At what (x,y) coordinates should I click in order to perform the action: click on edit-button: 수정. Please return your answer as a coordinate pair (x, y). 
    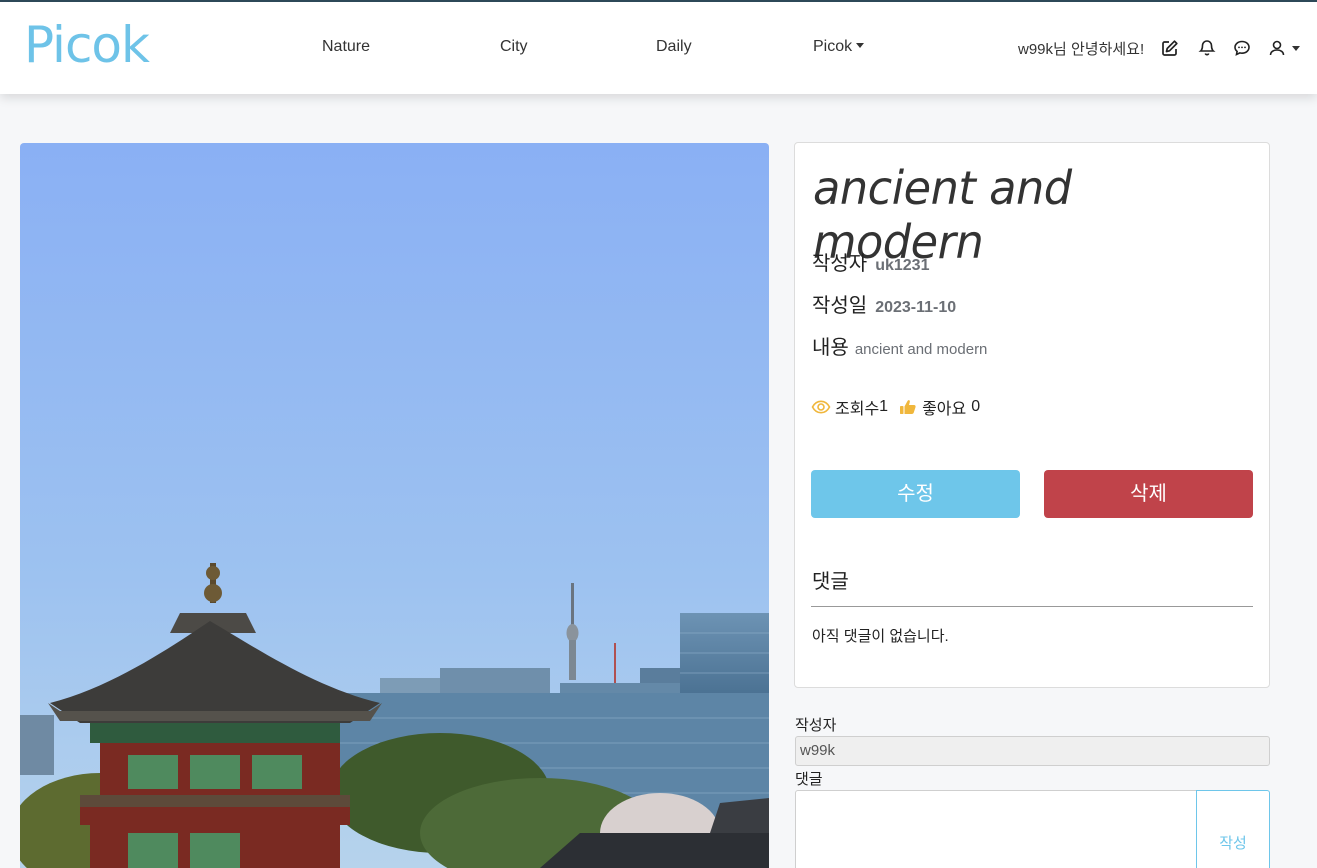
    Looking at the image, I should click on (915, 494).